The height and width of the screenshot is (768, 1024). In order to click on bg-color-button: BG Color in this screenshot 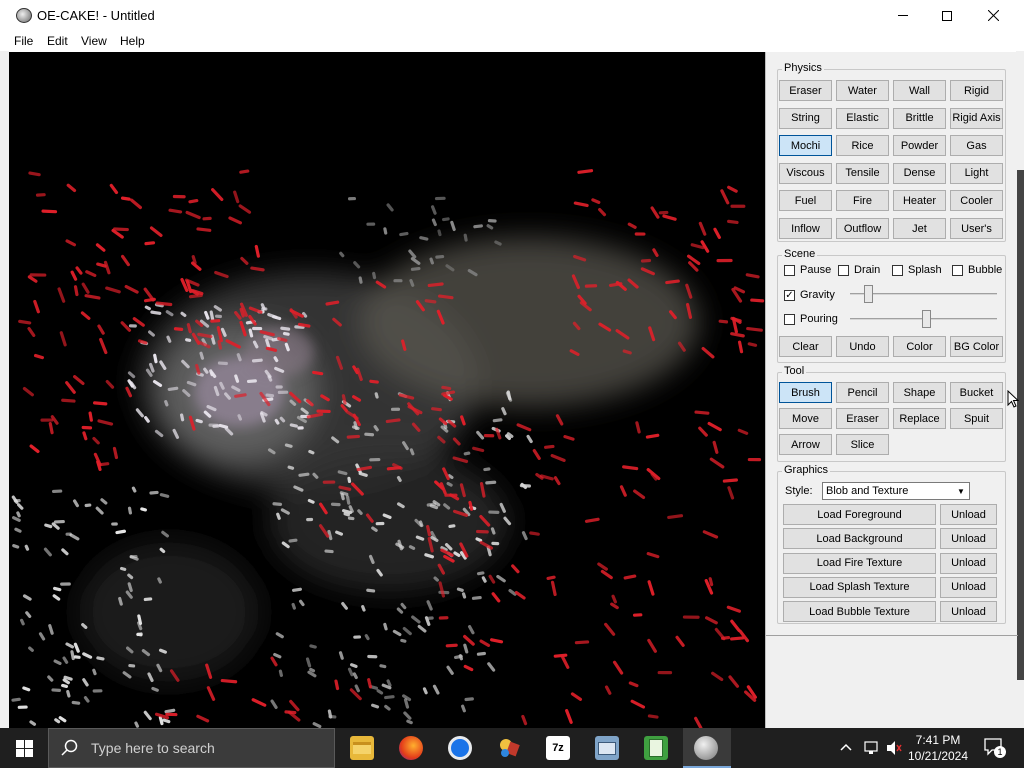, I will do `click(976, 346)`.